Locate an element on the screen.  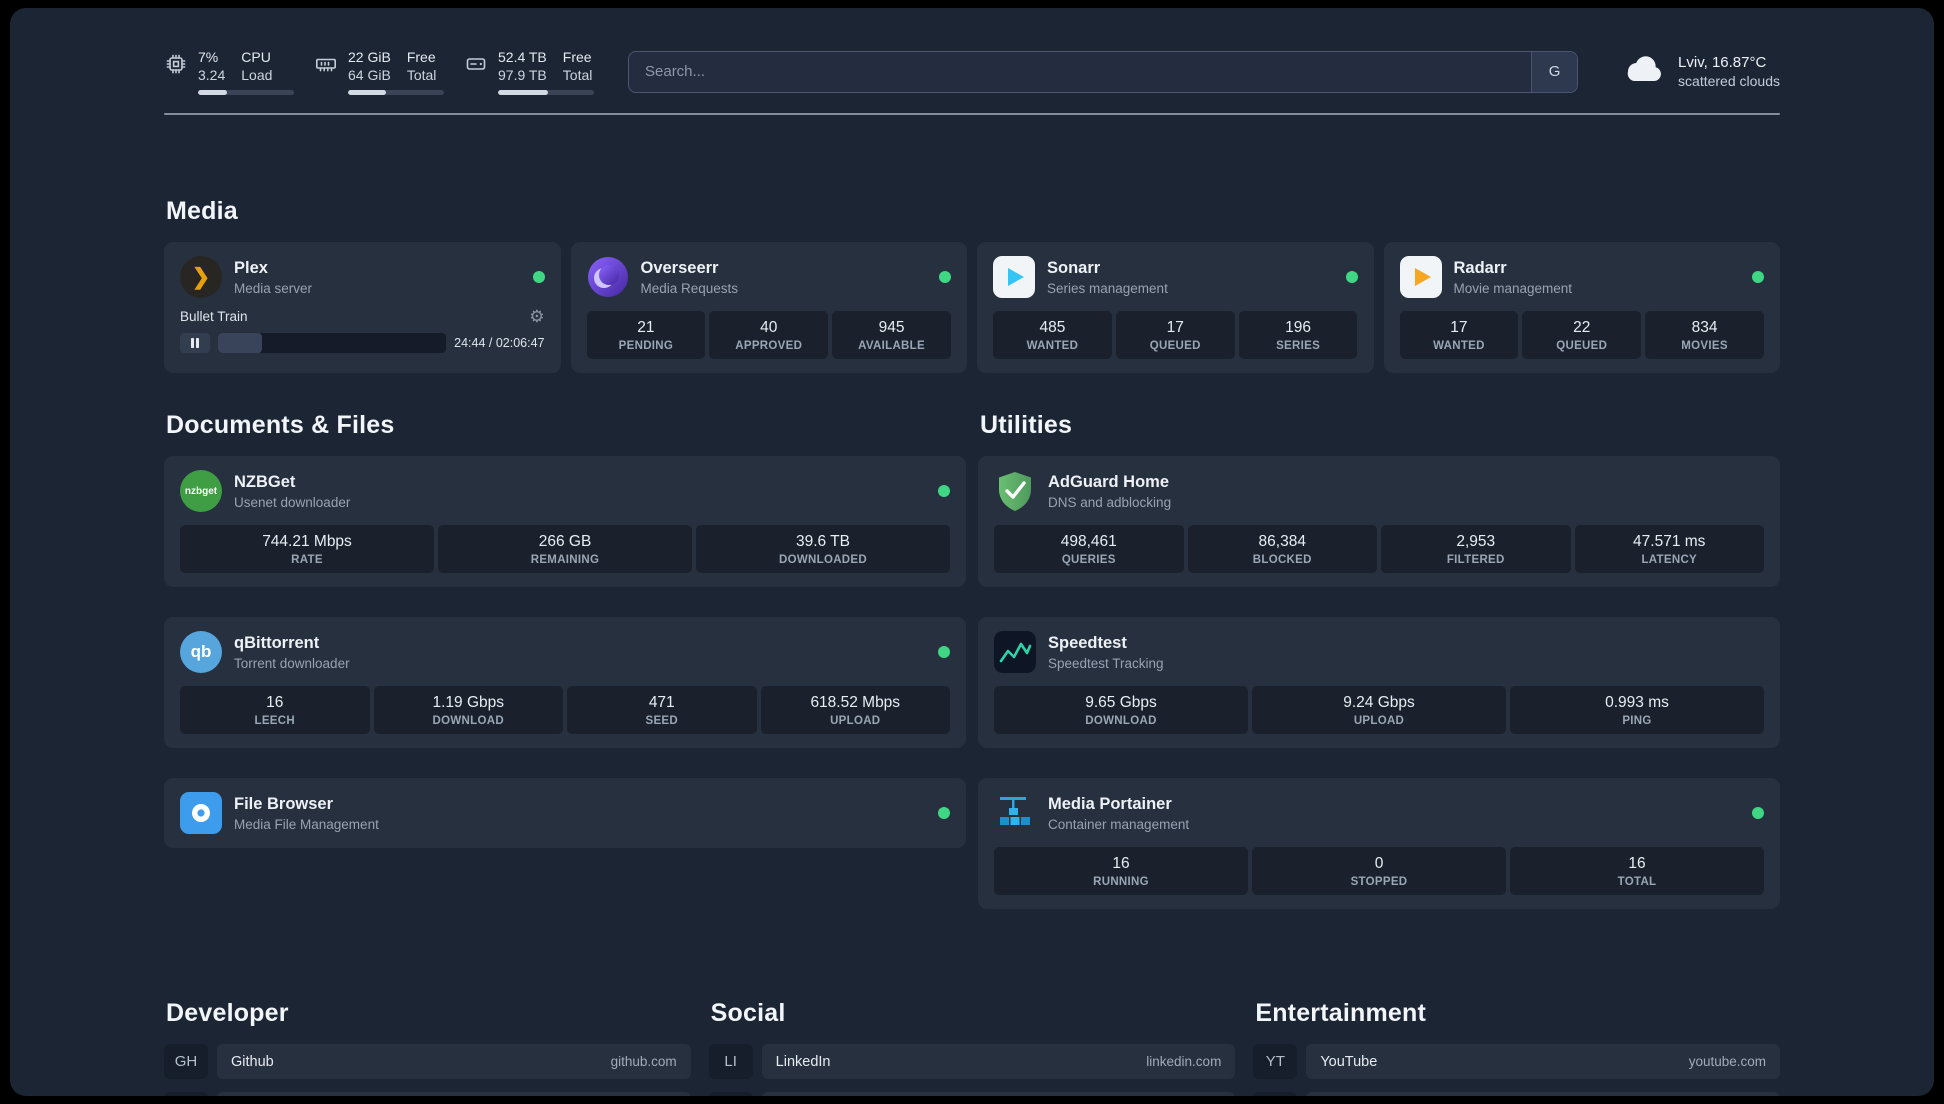
speedtest-icon is located at coordinates (1015, 652).